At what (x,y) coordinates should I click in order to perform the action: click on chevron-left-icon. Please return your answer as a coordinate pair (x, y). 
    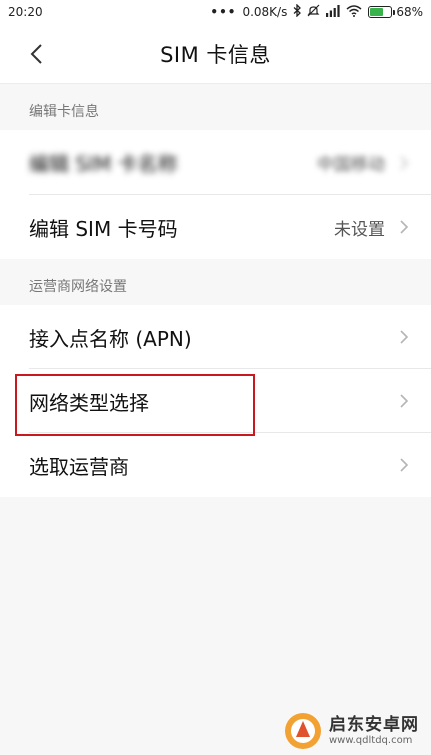
    Looking at the image, I should click on (36, 54).